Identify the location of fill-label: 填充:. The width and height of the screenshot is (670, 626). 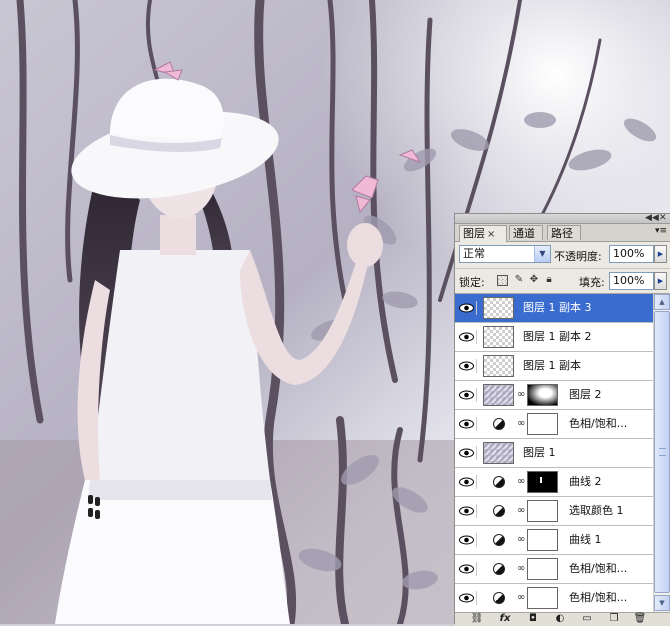
(592, 282).